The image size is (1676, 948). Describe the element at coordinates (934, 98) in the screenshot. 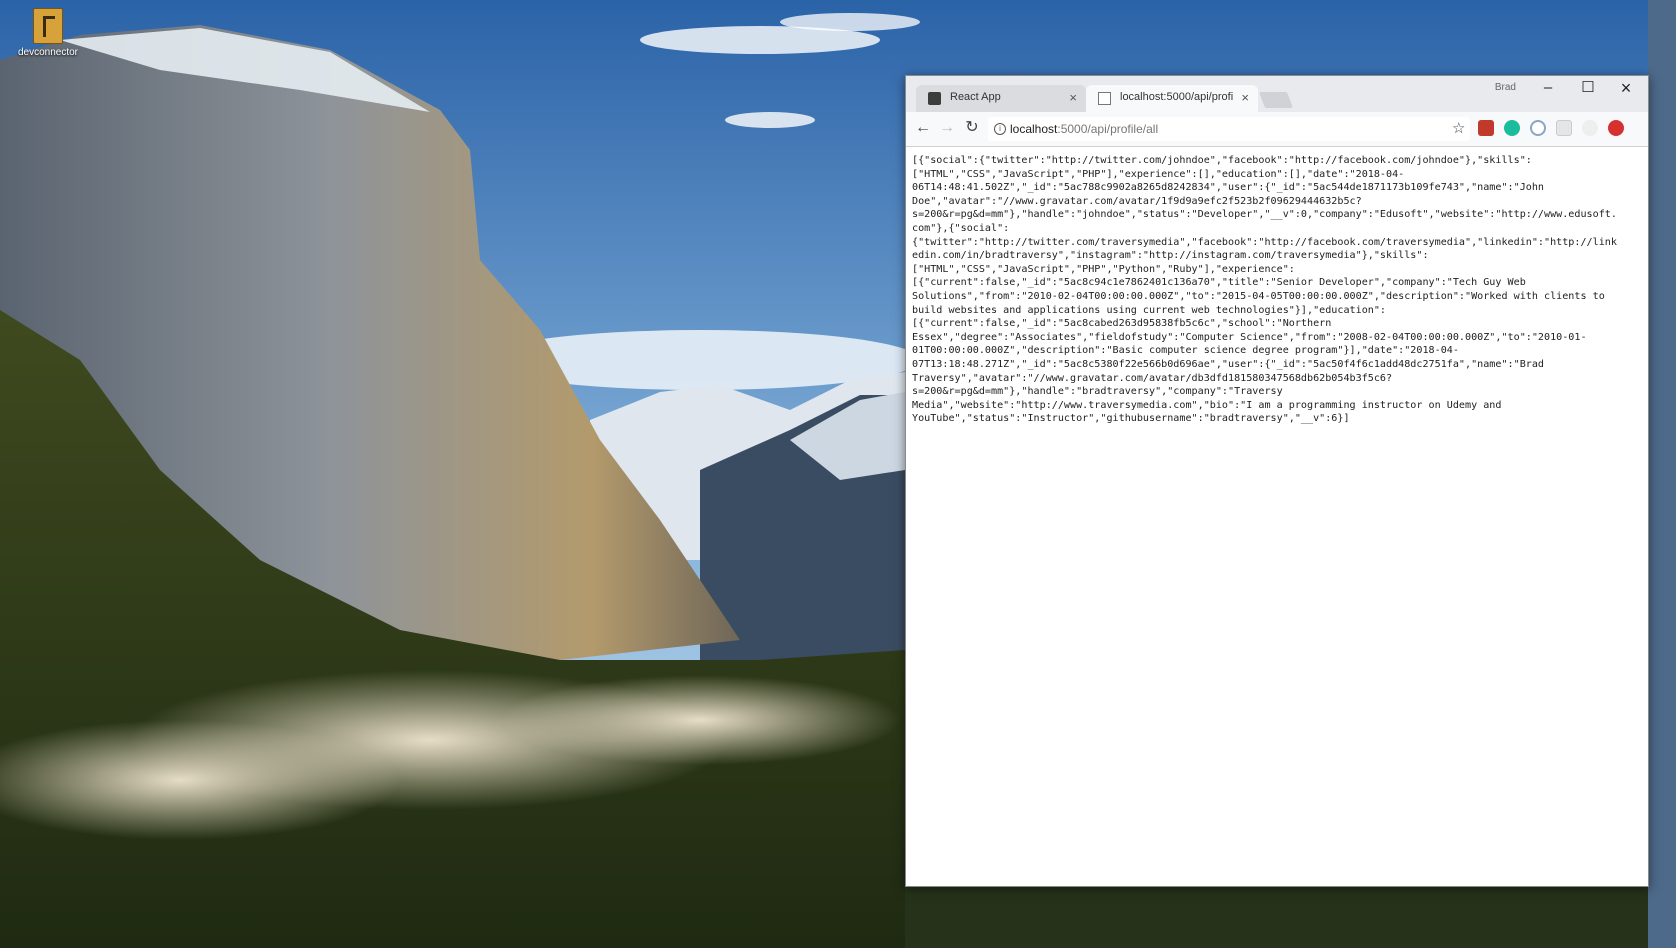

I see `react-favicon-icon` at that location.